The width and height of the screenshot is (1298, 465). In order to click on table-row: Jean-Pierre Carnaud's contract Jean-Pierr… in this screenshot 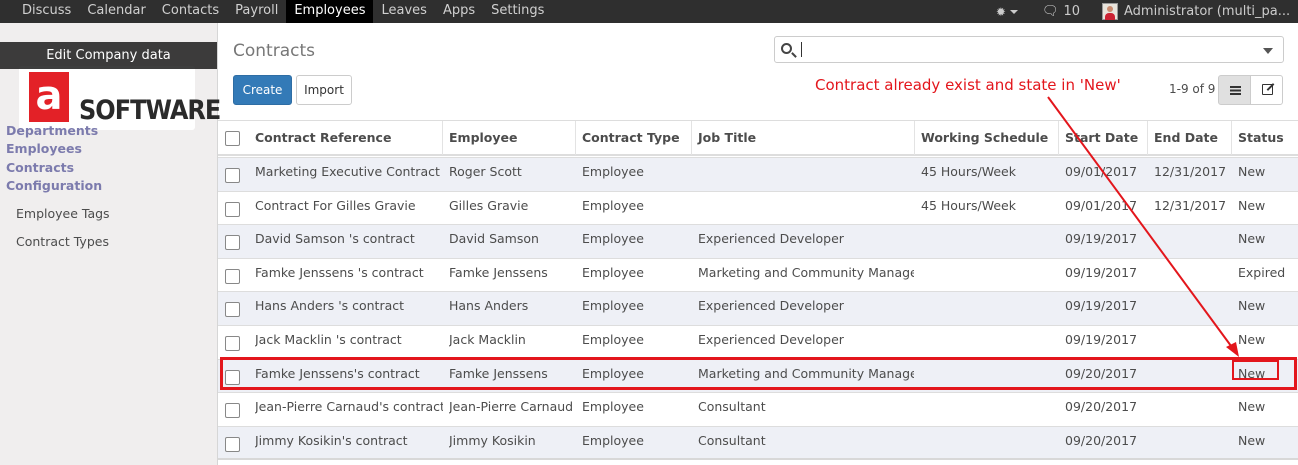, I will do `click(758, 409)`.